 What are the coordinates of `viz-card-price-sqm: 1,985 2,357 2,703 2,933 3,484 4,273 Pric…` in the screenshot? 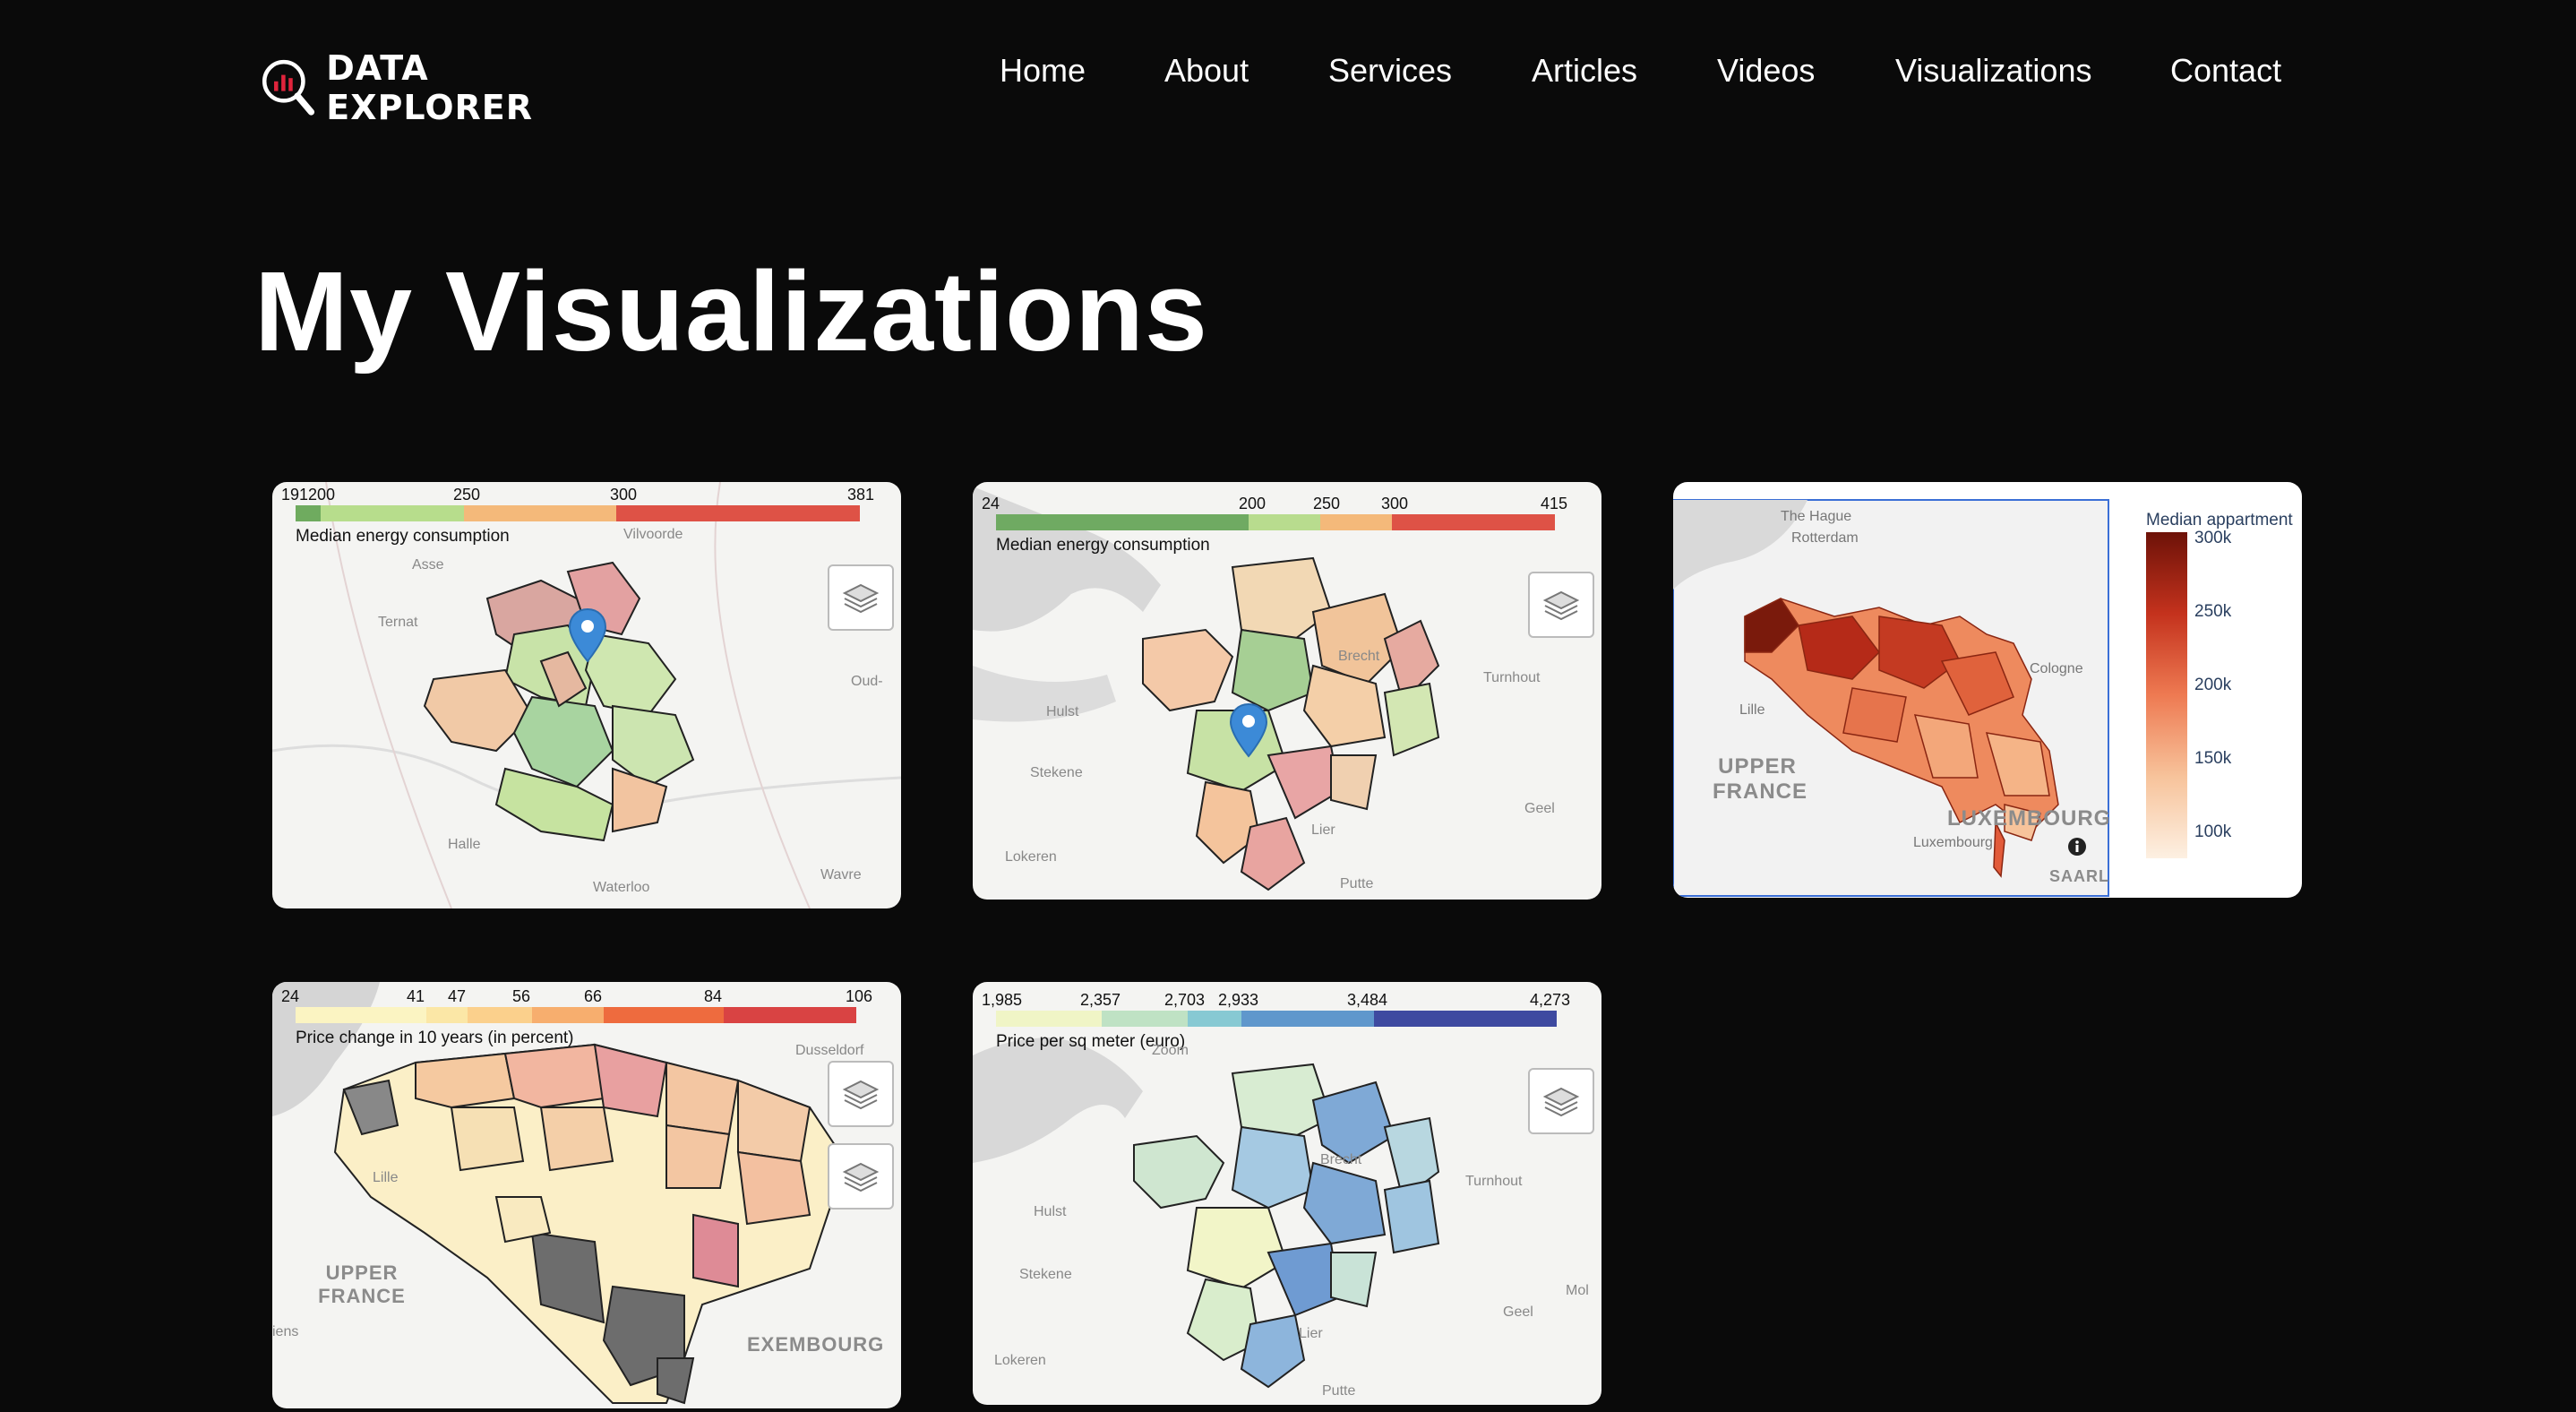 It's located at (1287, 1193).